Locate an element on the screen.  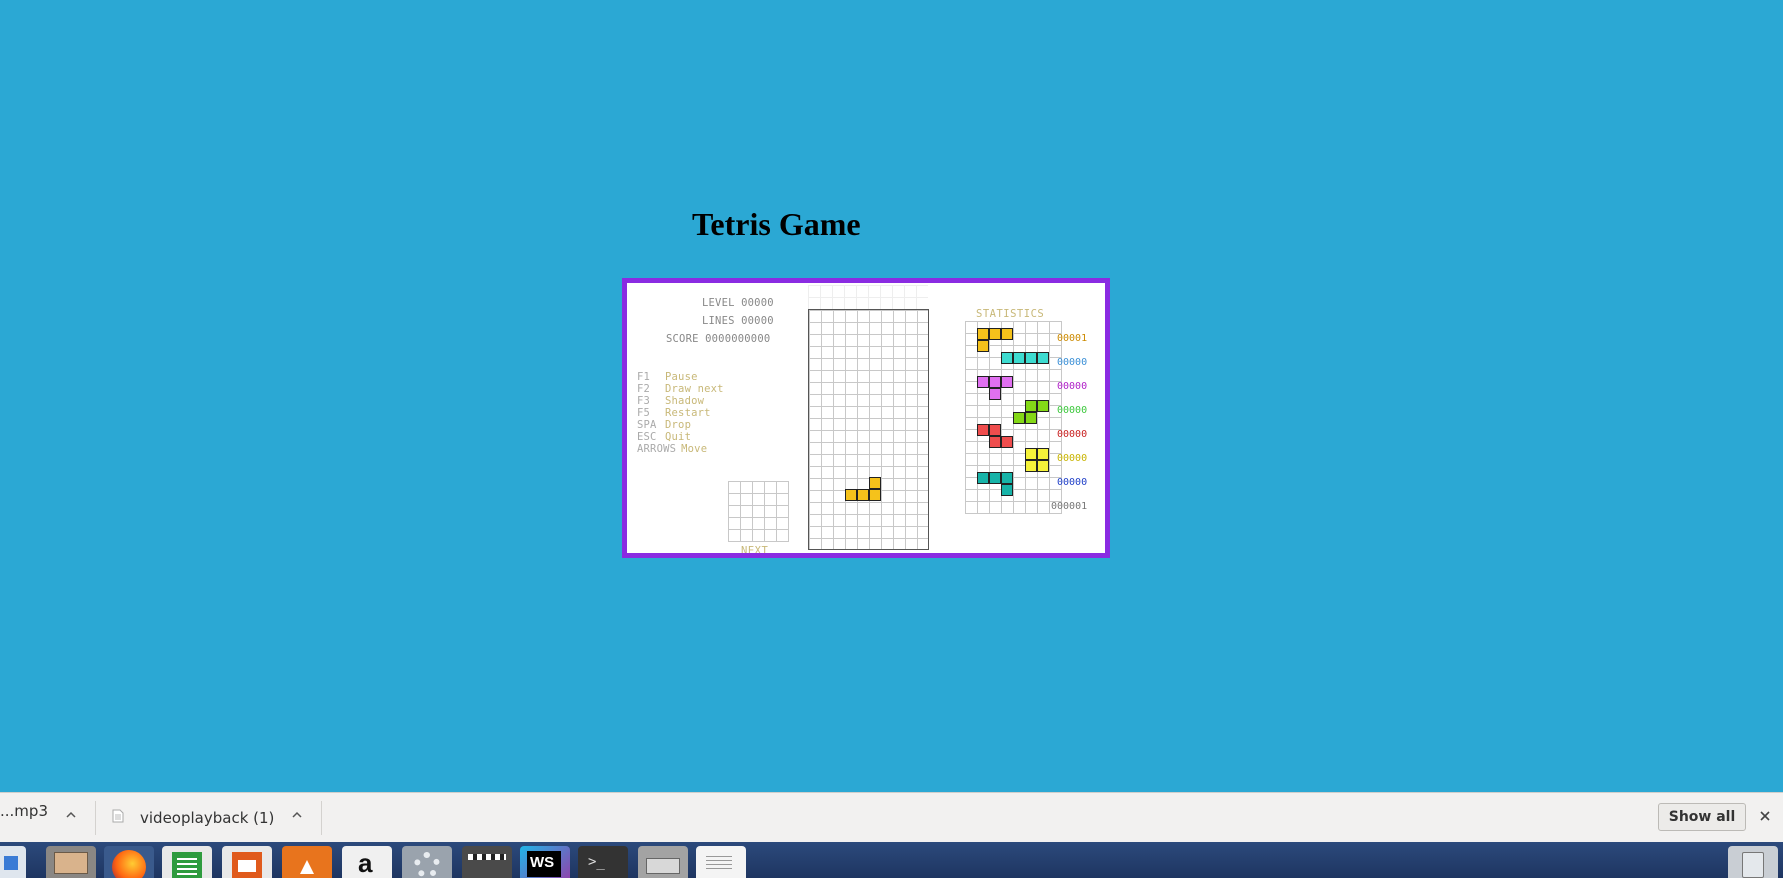
image-viewer-icon is located at coordinates (13, 862).